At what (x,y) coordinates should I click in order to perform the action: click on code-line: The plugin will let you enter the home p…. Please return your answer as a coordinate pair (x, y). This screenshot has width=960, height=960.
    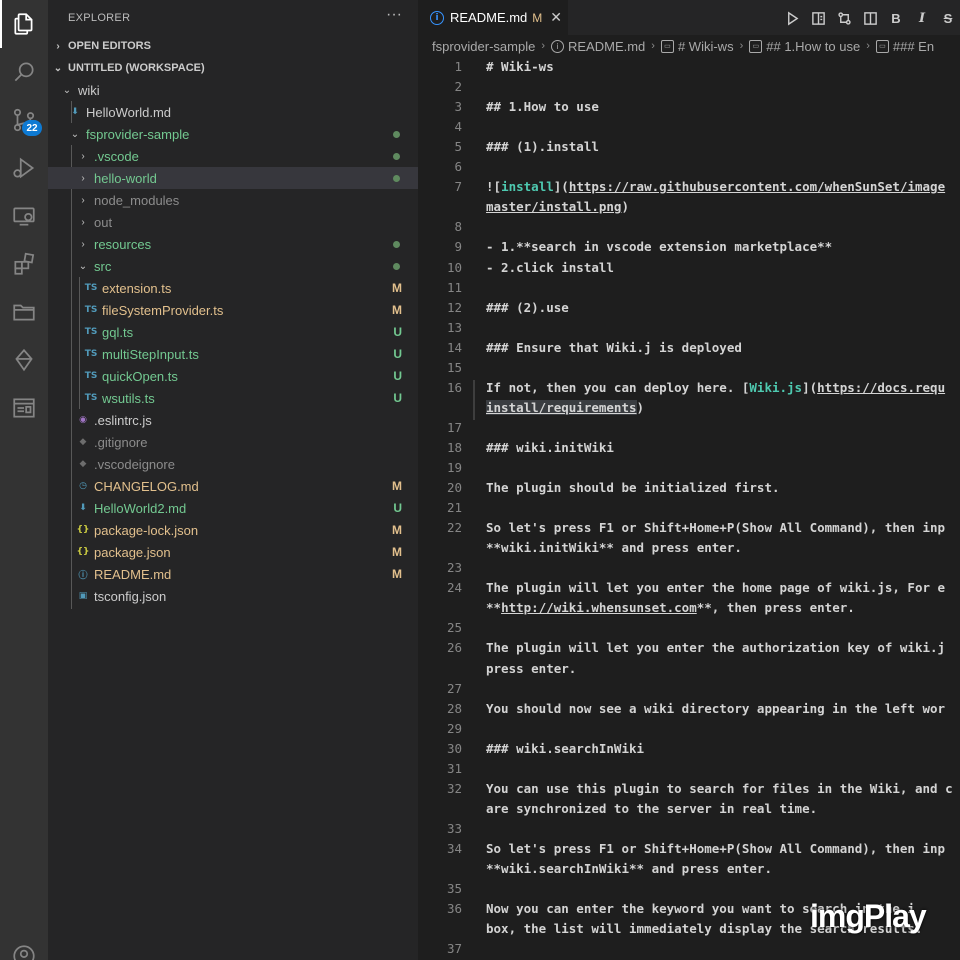
    Looking at the image, I should click on (715, 587).